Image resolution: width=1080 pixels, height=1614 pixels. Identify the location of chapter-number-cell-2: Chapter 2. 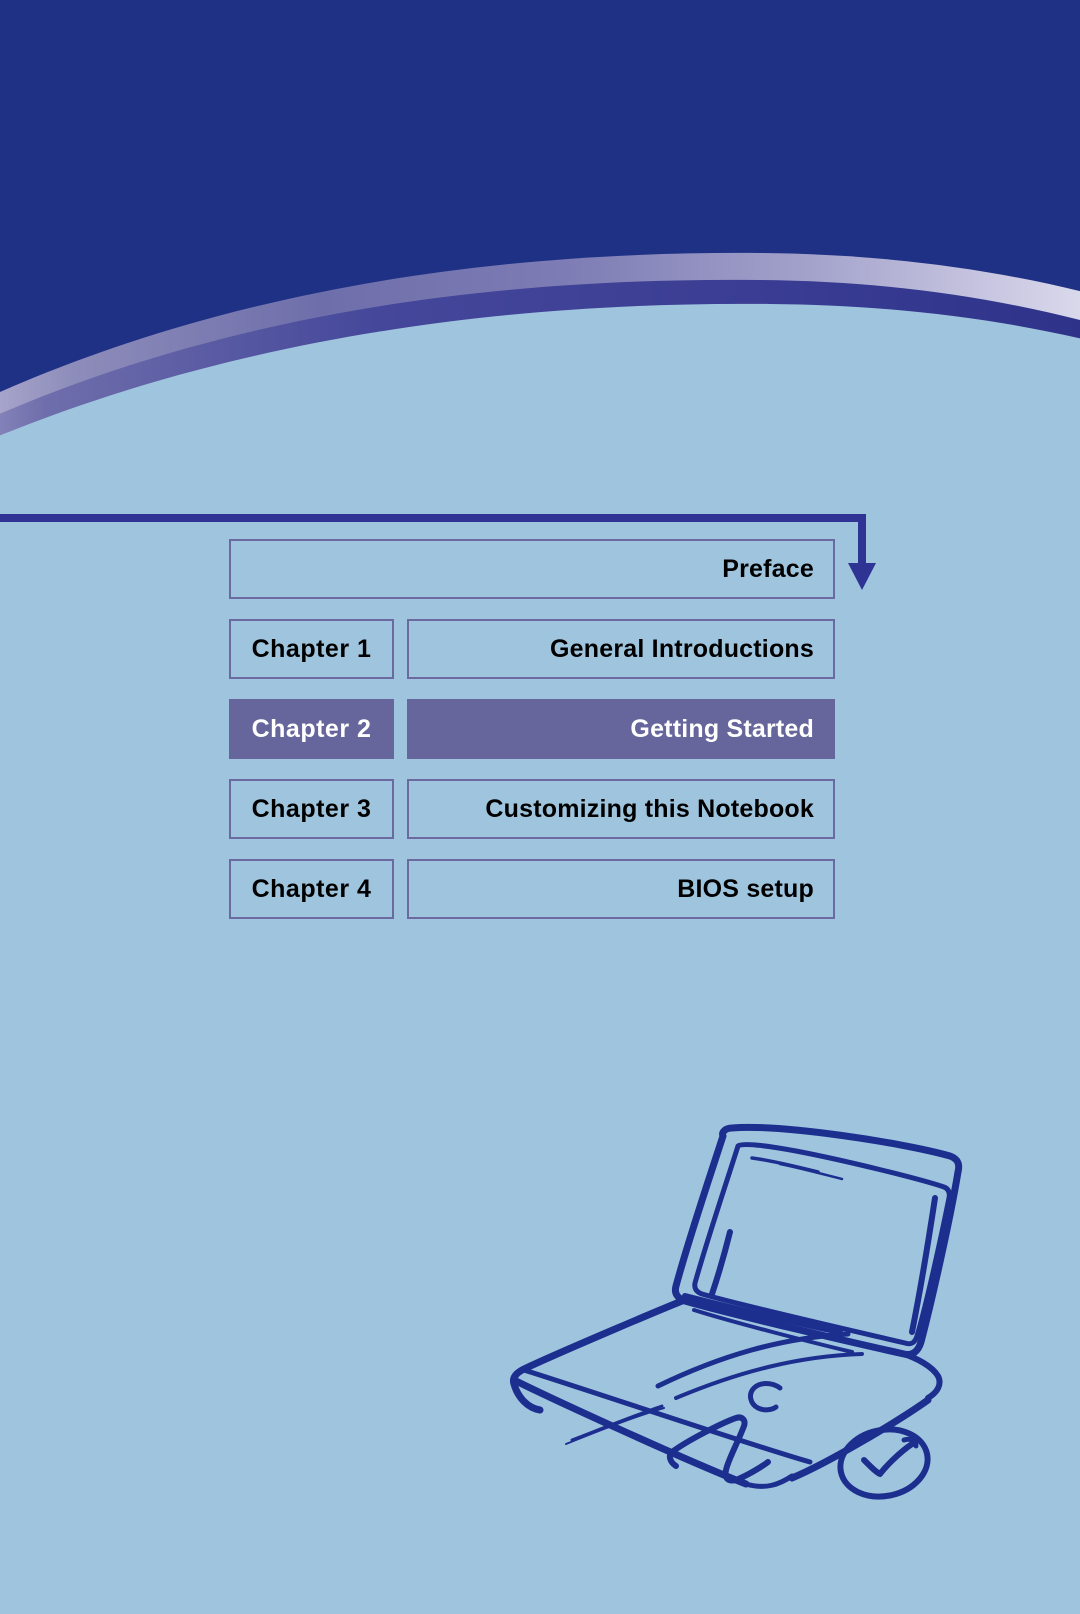
(311, 729).